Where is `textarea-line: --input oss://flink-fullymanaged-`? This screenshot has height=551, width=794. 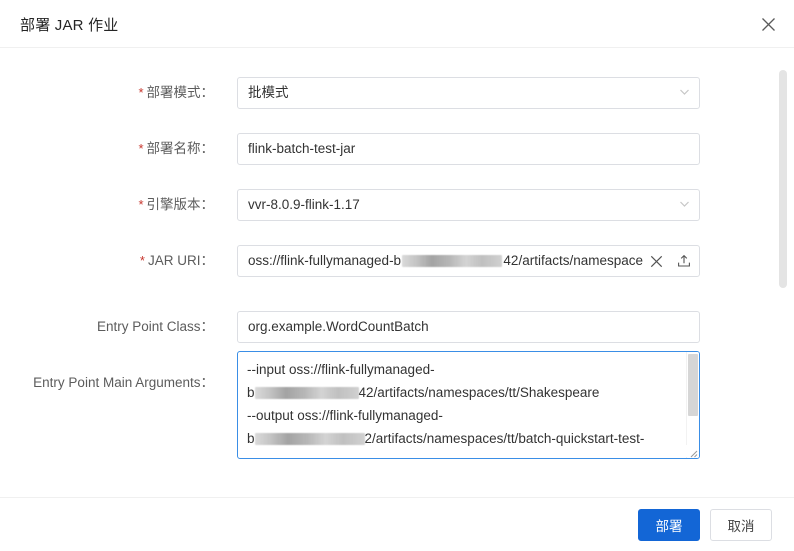 textarea-line: --input oss://flink-fullymanaged- is located at coordinates (341, 369).